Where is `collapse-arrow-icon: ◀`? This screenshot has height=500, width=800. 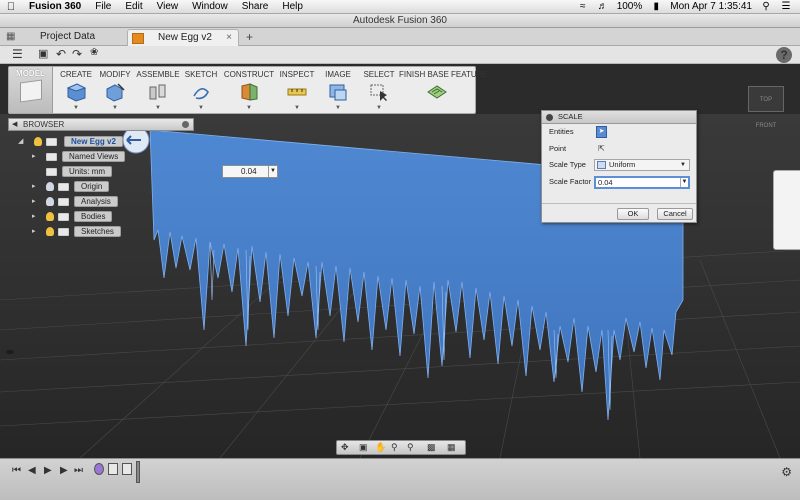 collapse-arrow-icon: ◀ is located at coordinates (14, 124).